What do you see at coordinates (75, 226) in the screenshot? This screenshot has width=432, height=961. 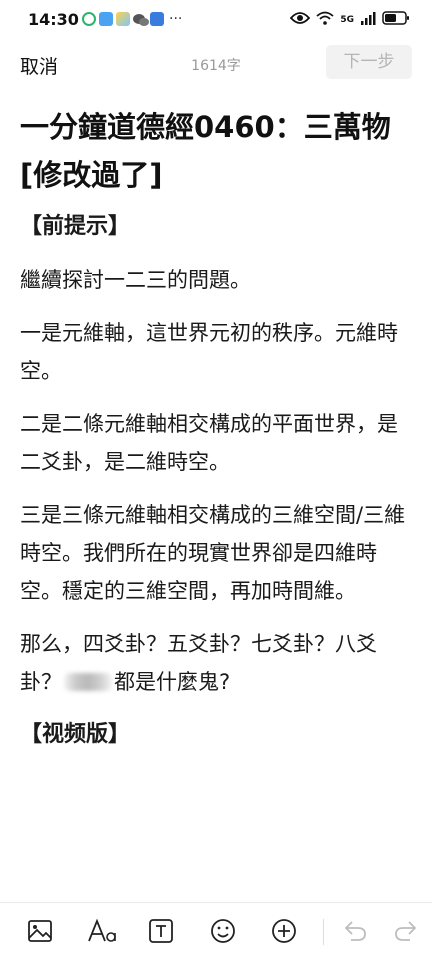 I see `section-heading: 【前提示】` at bounding box center [75, 226].